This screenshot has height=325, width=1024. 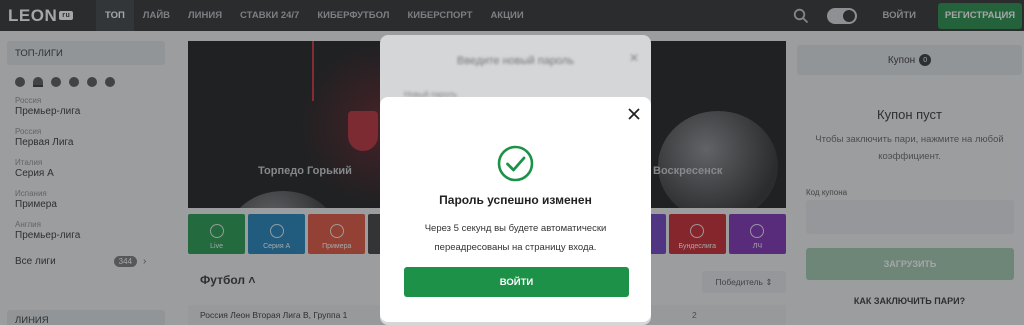 I want to click on login-button: ВОЙТИ, so click(x=516, y=282).